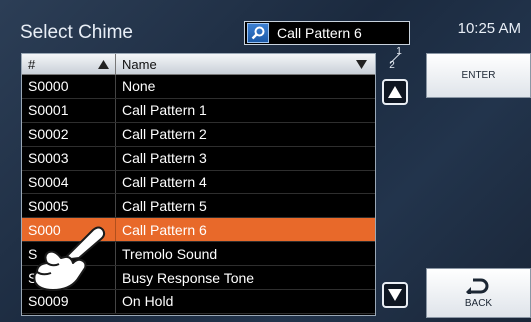 Image resolution: width=531 pixels, height=322 pixels. What do you see at coordinates (69, 206) in the screenshot?
I see `row-id: S0005` at bounding box center [69, 206].